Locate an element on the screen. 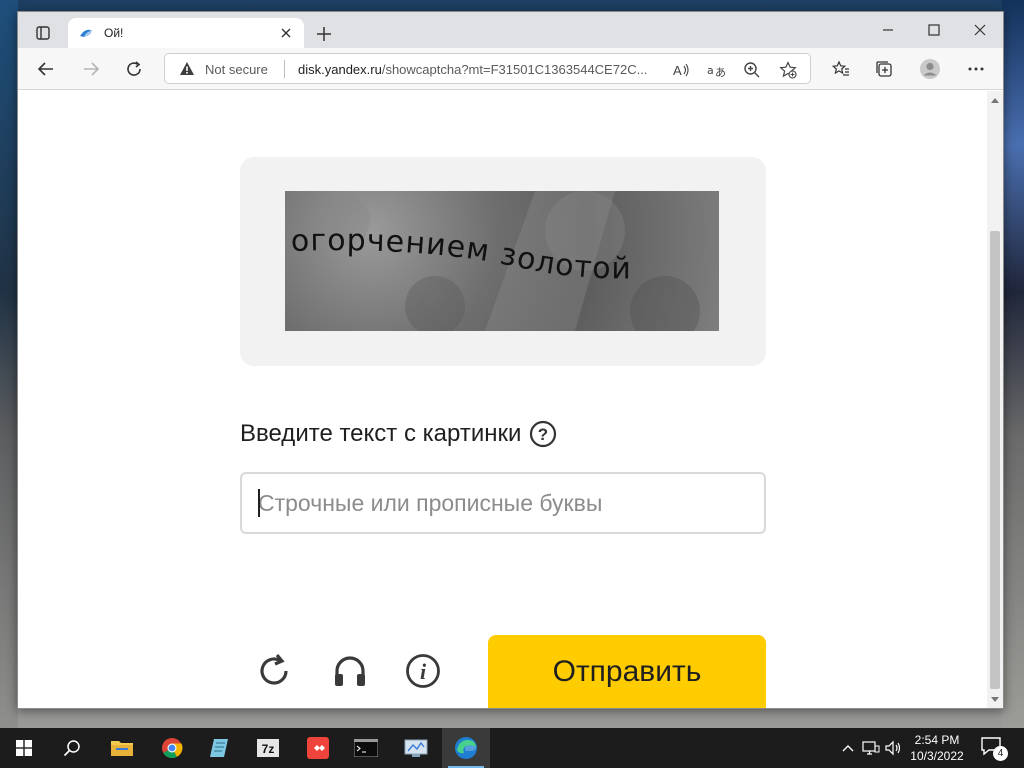 This screenshot has height=768, width=1024. tab-actions-icon is located at coordinates (43, 33).